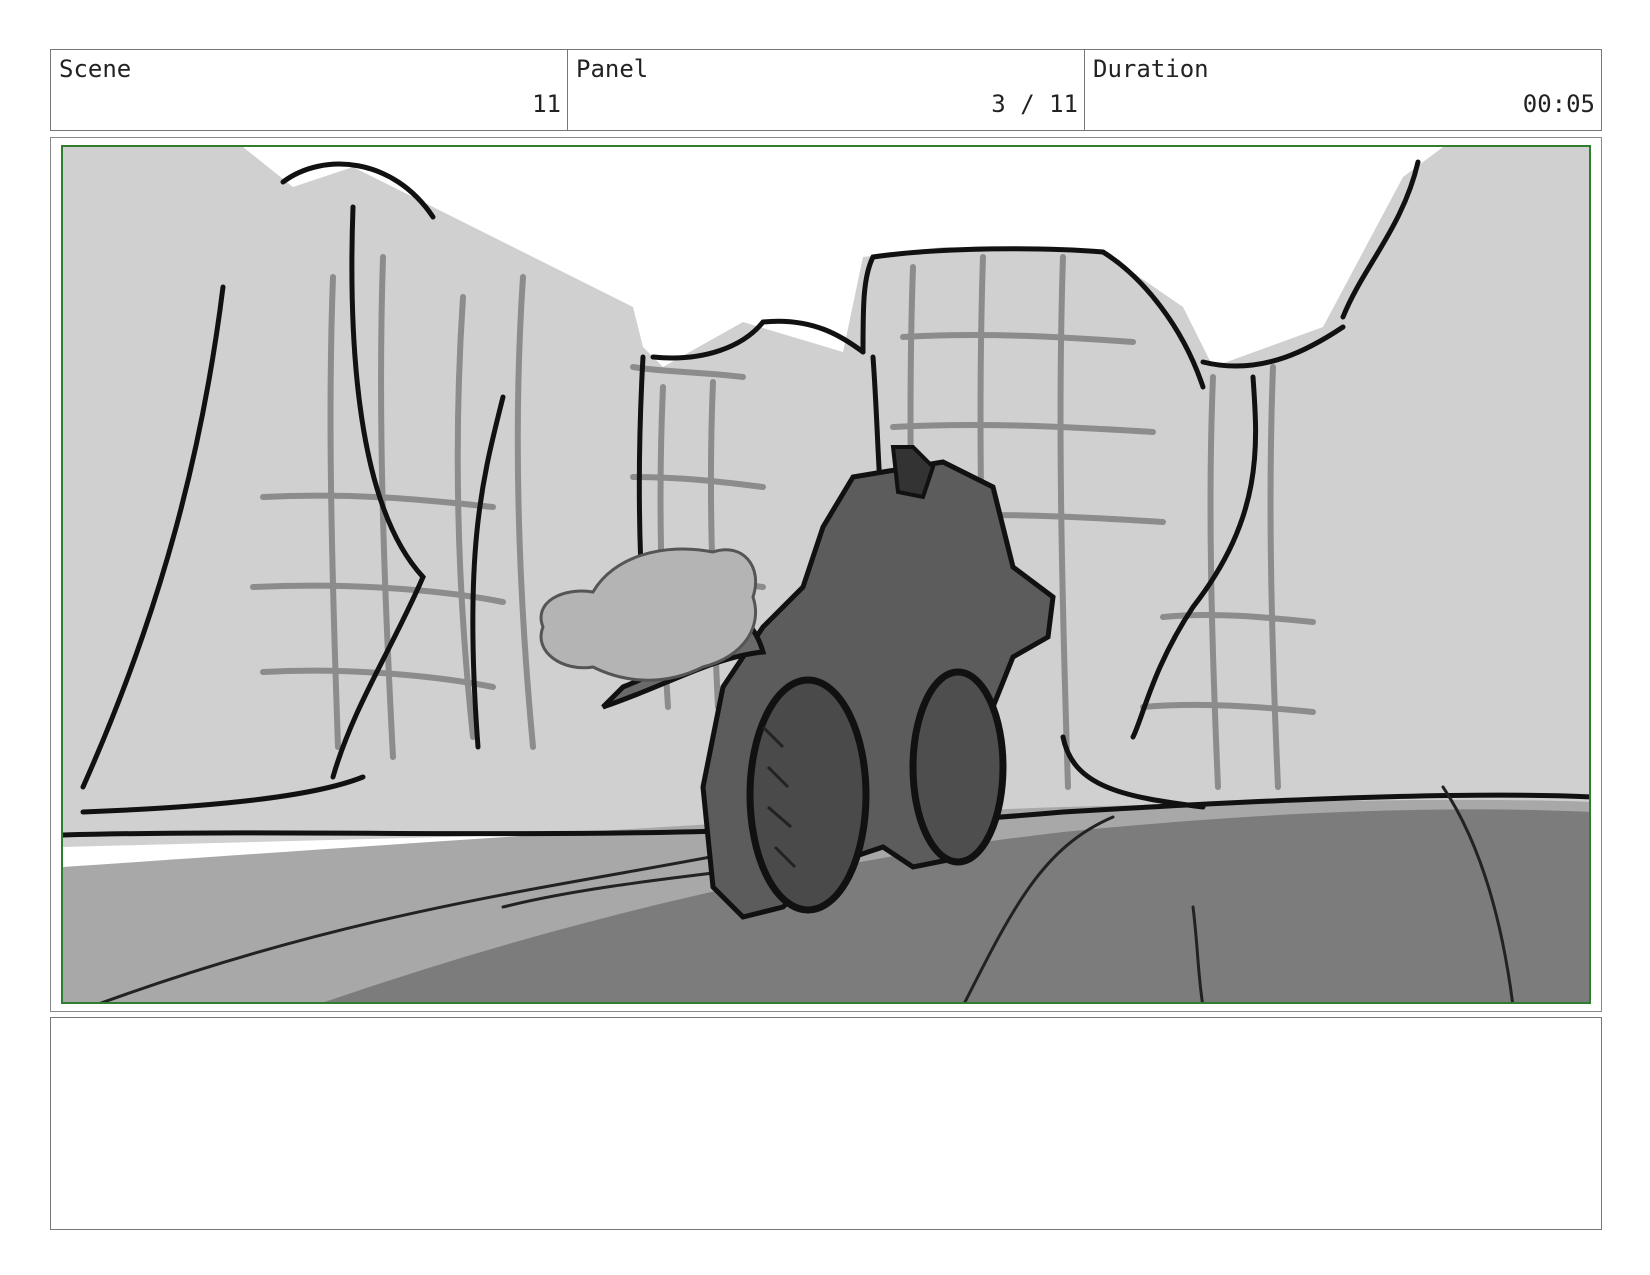 The width and height of the screenshot is (1650, 1275). Describe the element at coordinates (1558, 104) in the screenshot. I see `duration-value: 00:05` at that location.